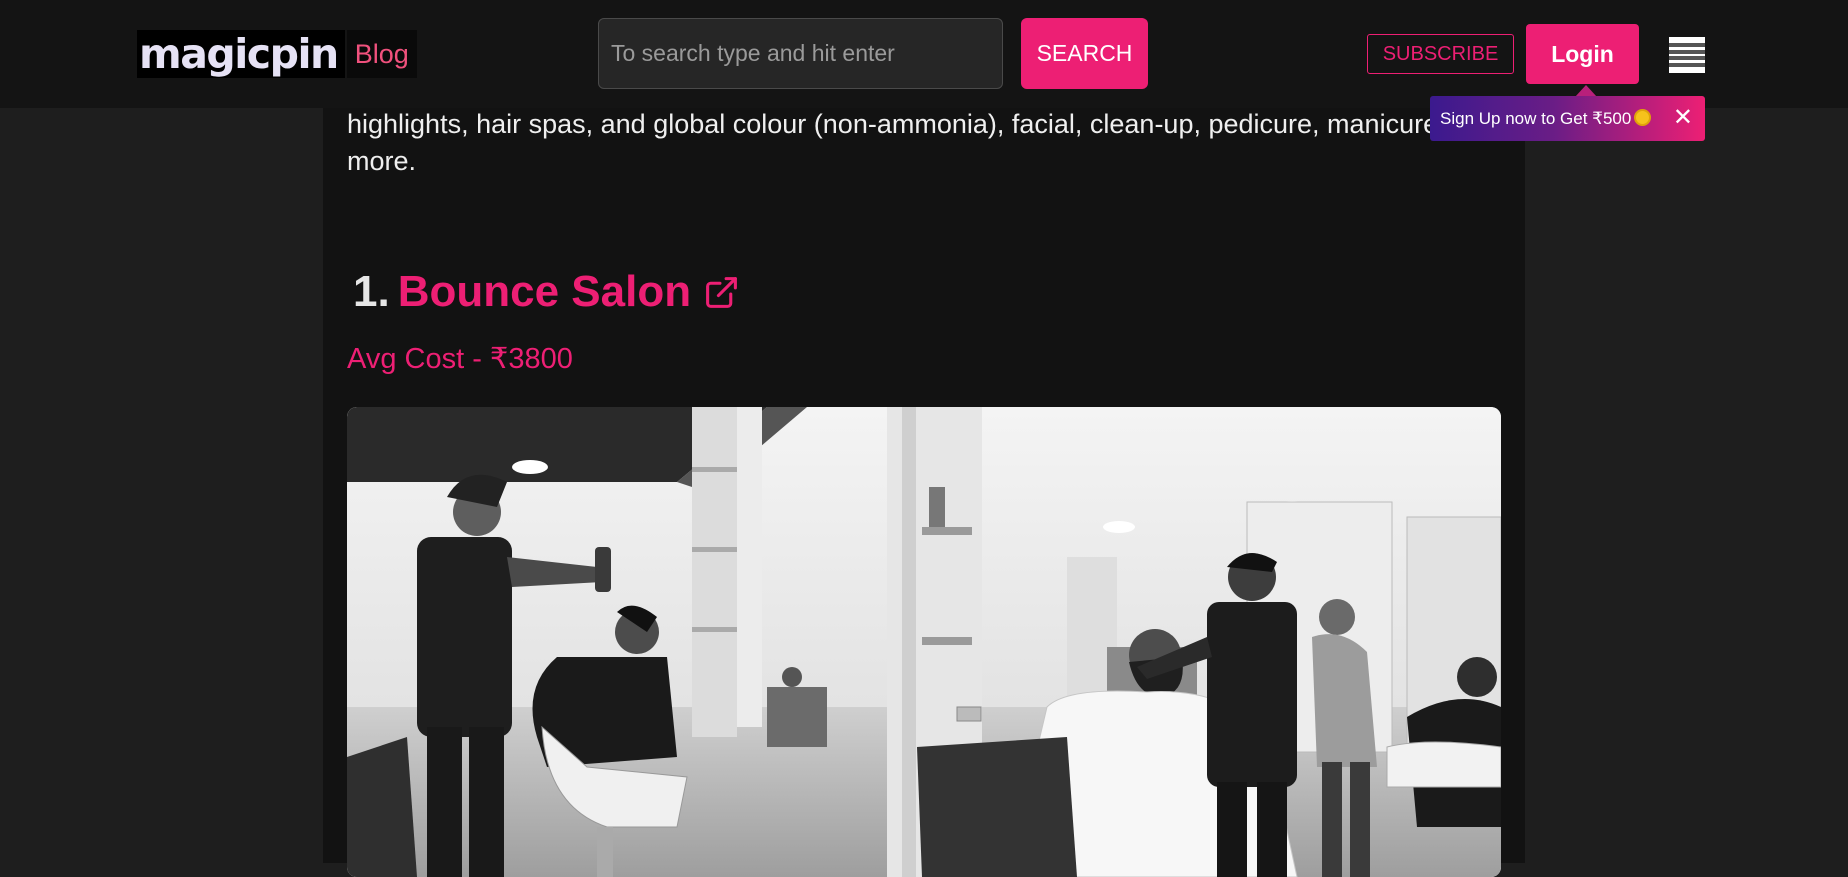 The width and height of the screenshot is (1848, 877). I want to click on signup-offer-banner: Sign Up now to Get ₹500 ✕, so click(1567, 118).